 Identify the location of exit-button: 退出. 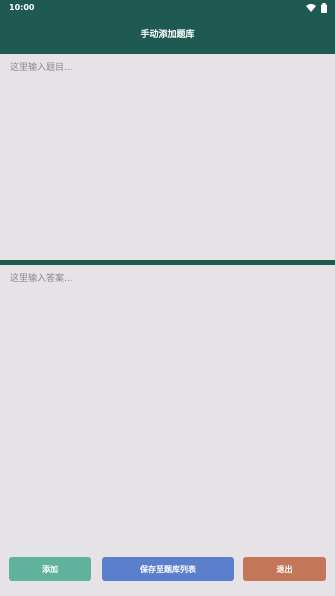
(284, 569).